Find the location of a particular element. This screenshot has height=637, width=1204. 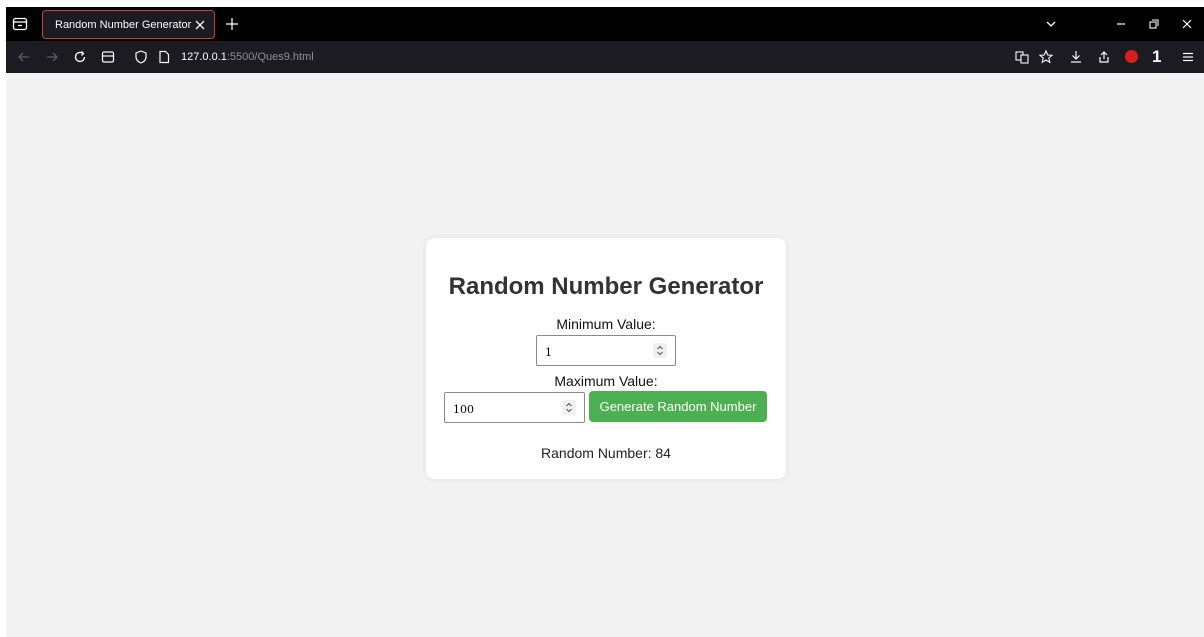

url-text: 127.0.0.1:5500/Ques9.html is located at coordinates (247, 57).